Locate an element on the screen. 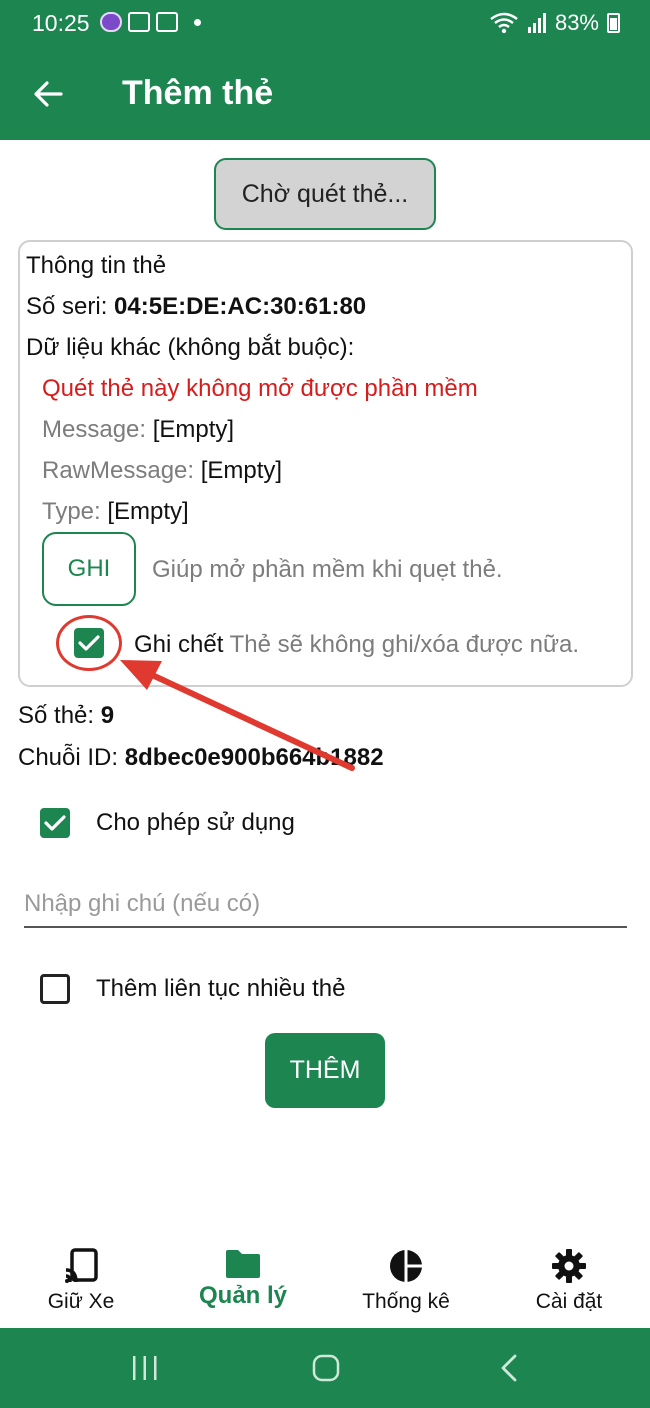 Image resolution: width=650 pixels, height=1408 pixels. recent-apps-icon is located at coordinates (145, 1368).